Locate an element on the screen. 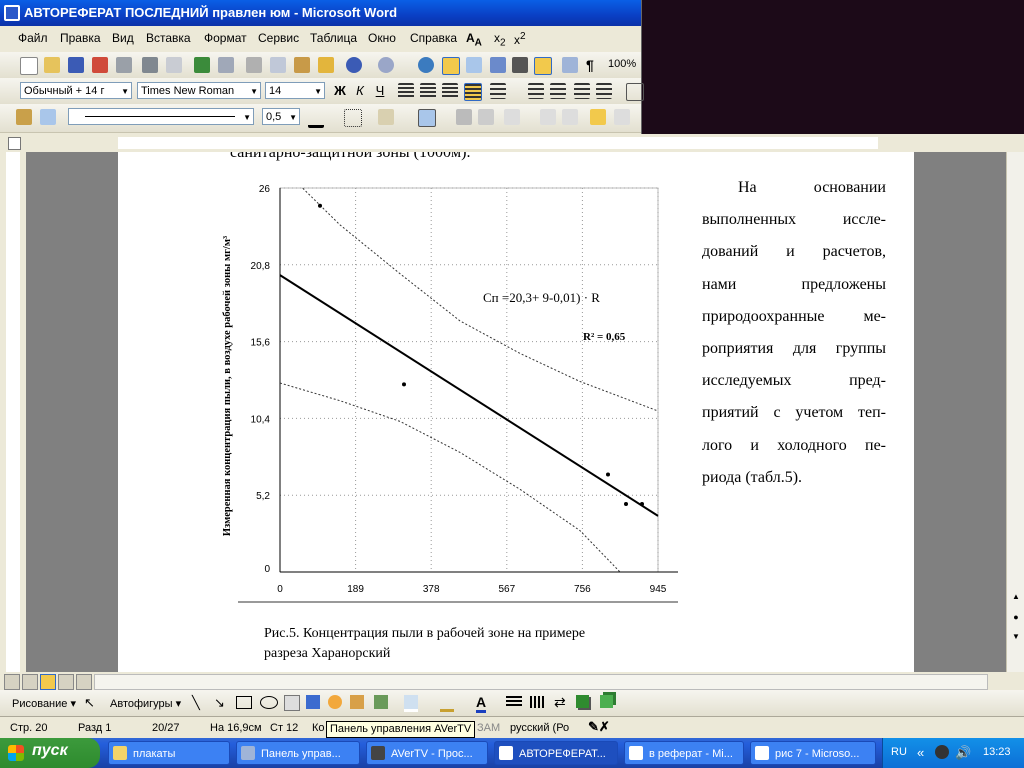  save-icon is located at coordinates (76, 65).